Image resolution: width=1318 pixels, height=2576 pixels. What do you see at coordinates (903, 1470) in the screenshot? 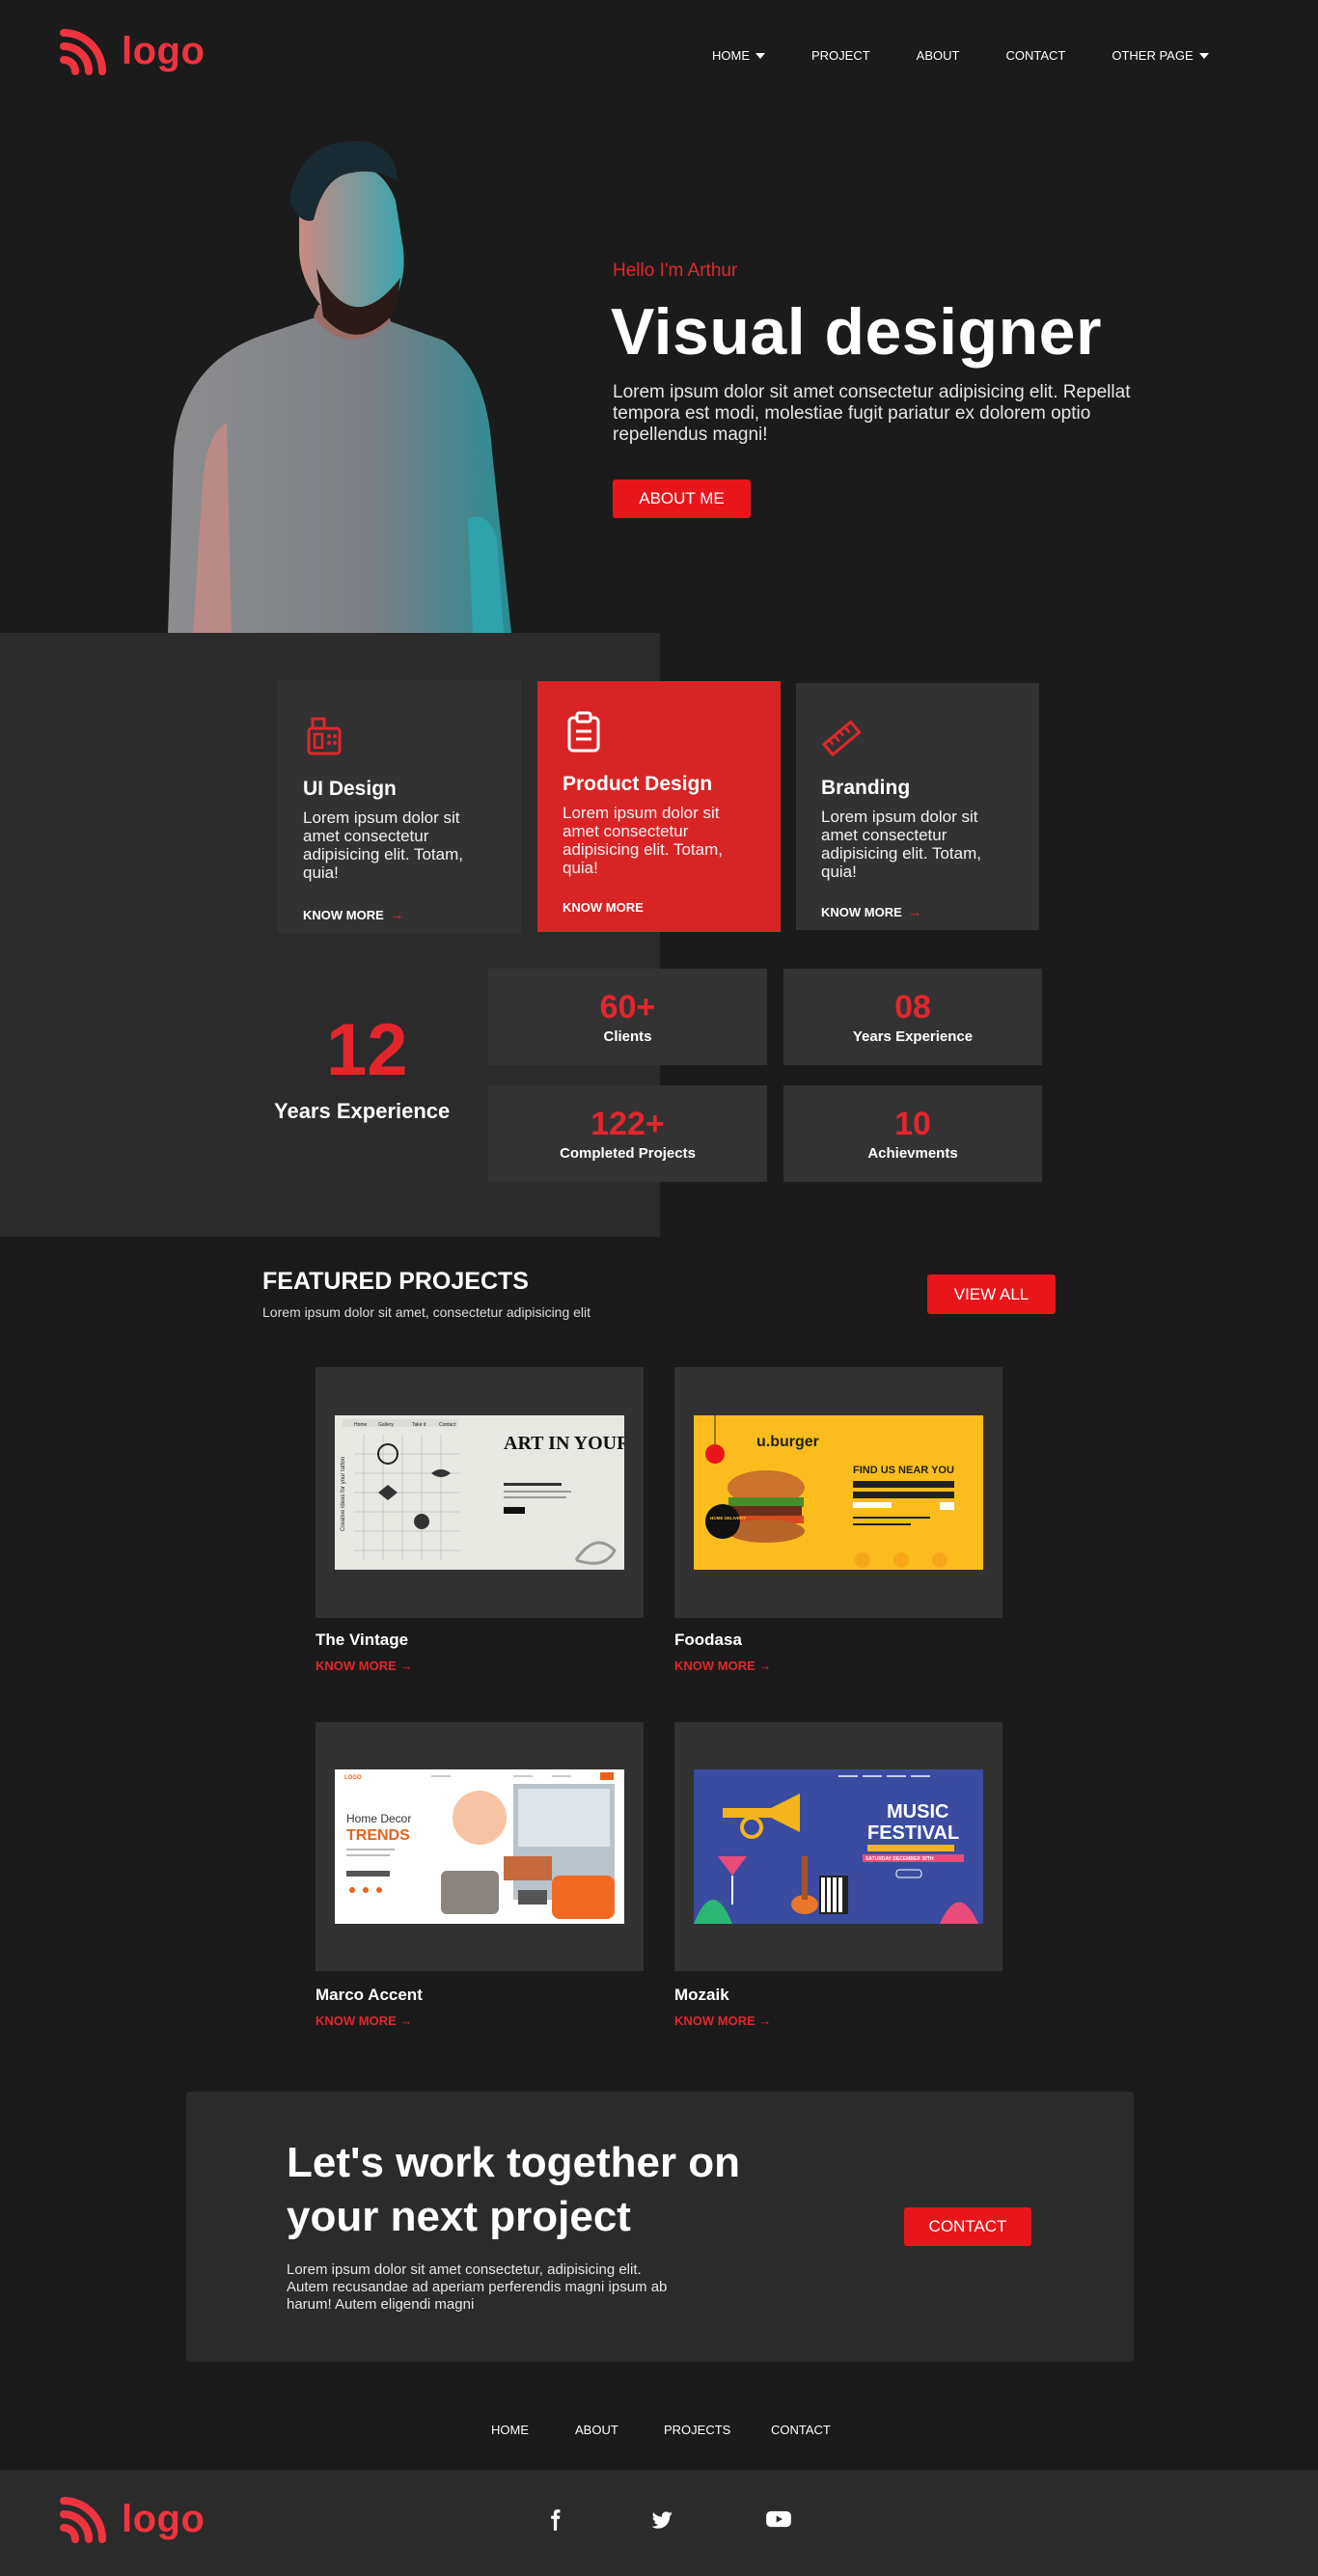
I see `thumb-headline: FIND US NEAR YOU` at bounding box center [903, 1470].